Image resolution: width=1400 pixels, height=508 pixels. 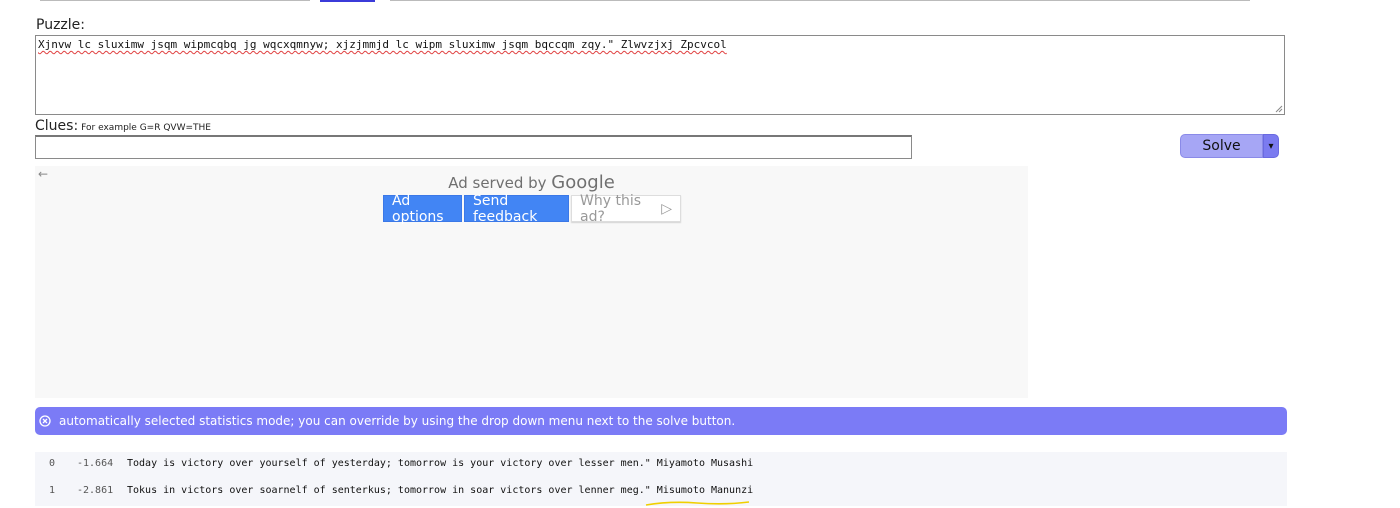 I want to click on result-index: 0, so click(x=52, y=463).